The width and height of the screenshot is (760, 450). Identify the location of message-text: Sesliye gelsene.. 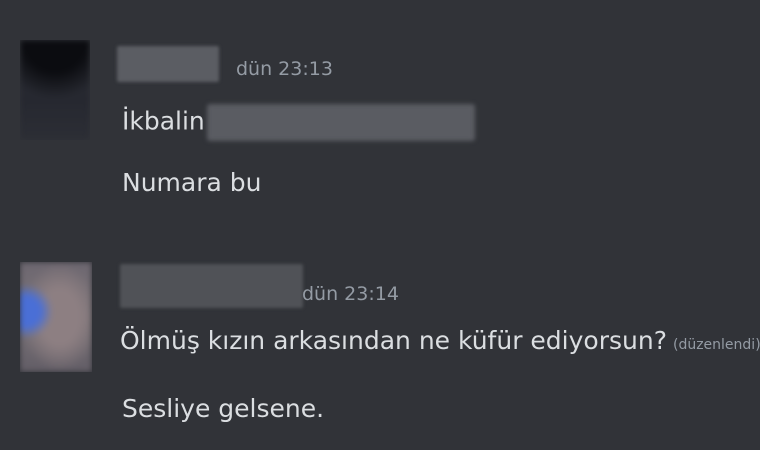
(223, 408).